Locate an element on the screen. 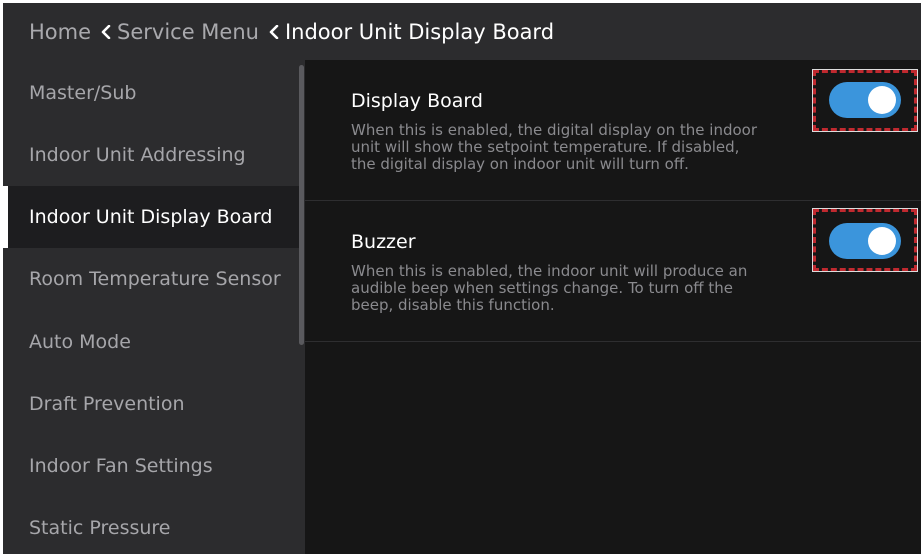 The image size is (924, 554). setting-title: Display Board is located at coordinates (417, 101).